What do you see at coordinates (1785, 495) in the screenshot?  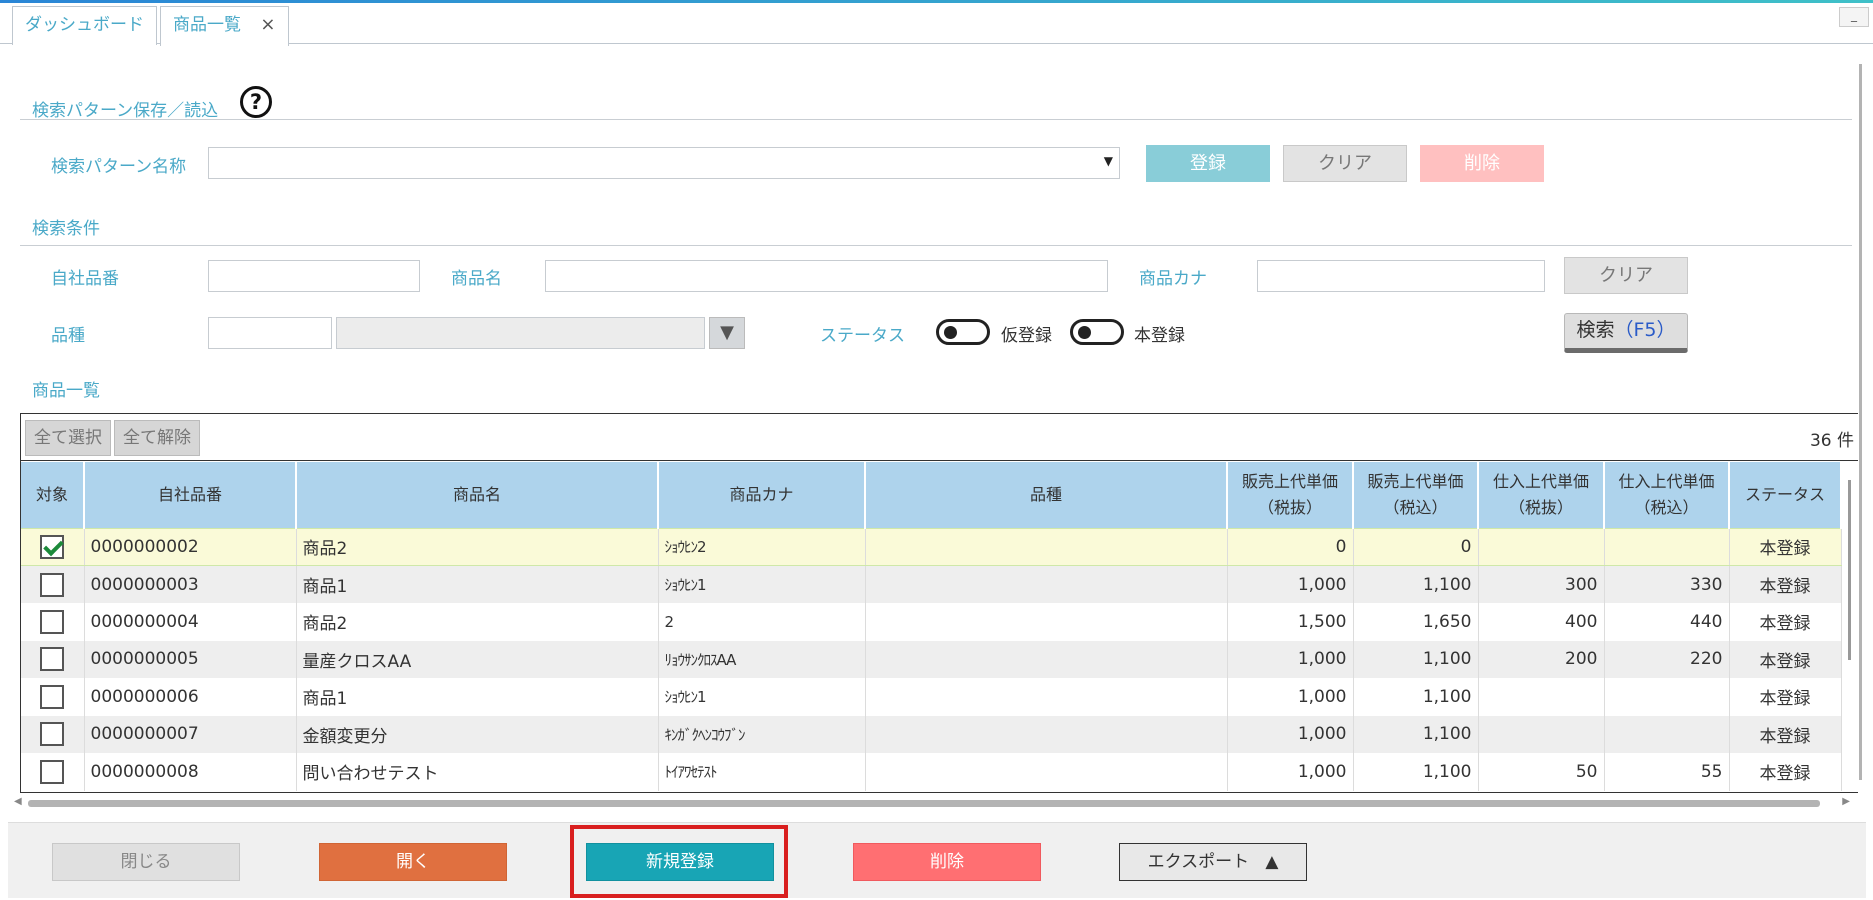 I see `header-status: ステータス` at bounding box center [1785, 495].